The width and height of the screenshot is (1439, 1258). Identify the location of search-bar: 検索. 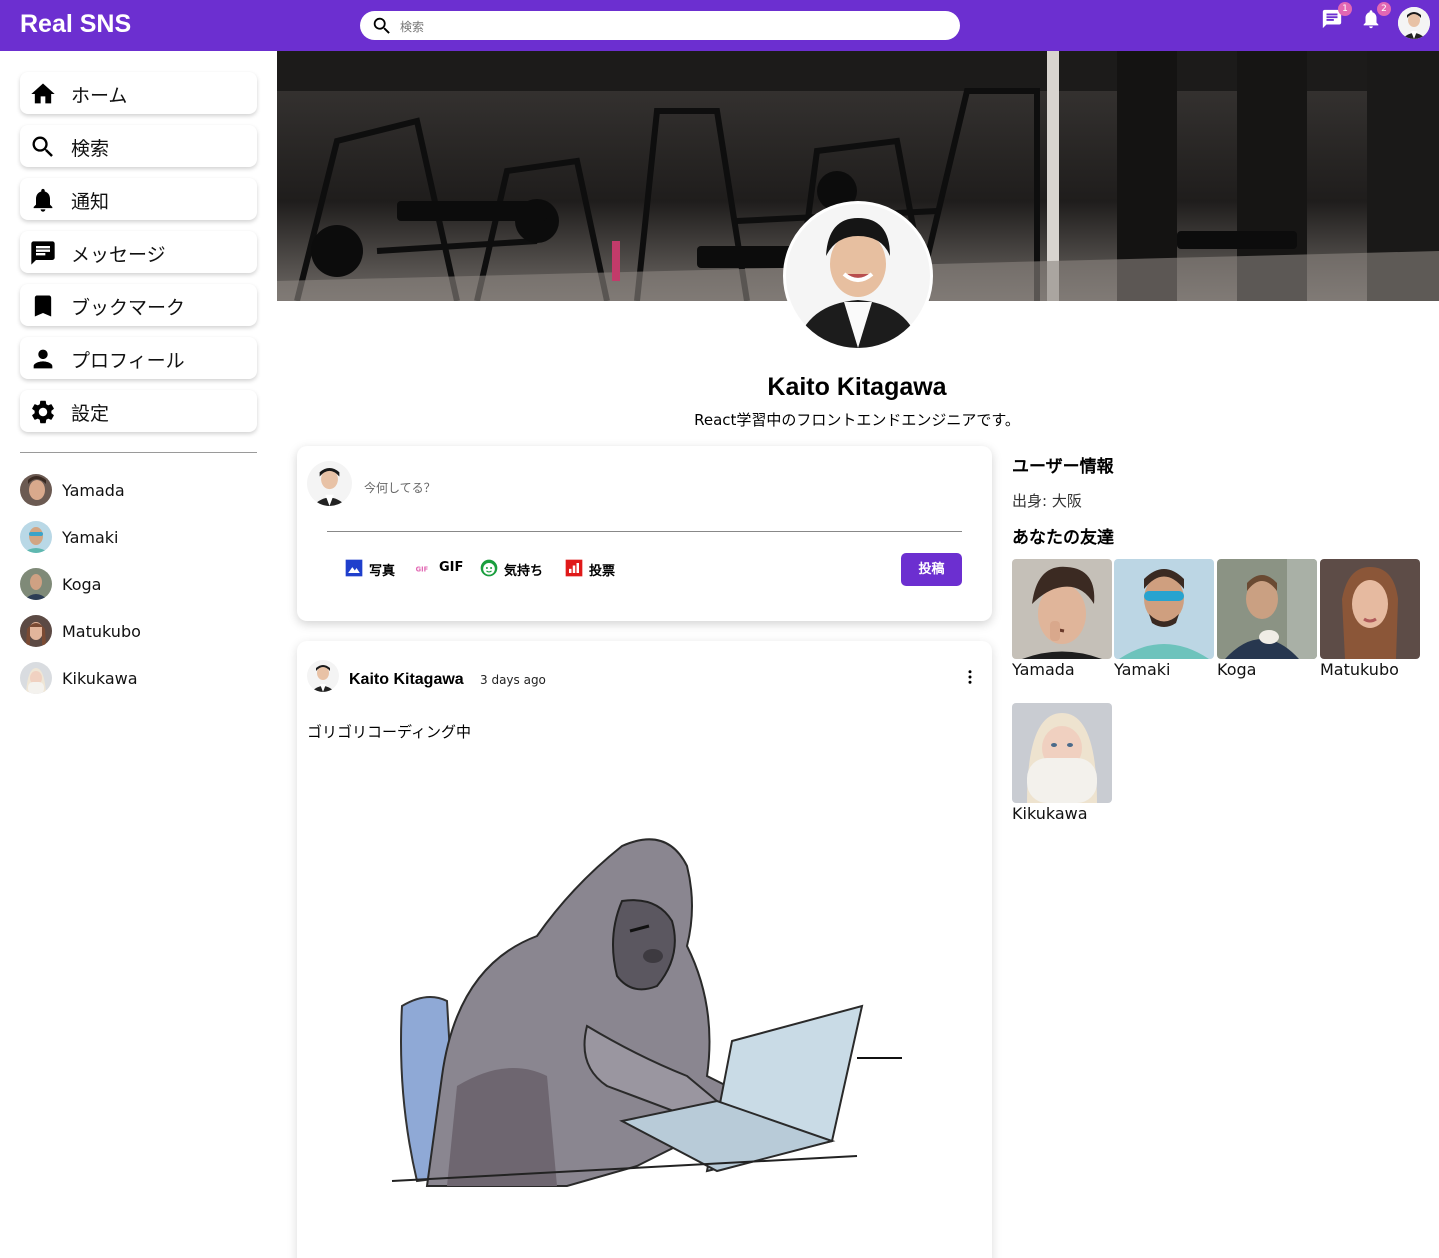
(660, 25).